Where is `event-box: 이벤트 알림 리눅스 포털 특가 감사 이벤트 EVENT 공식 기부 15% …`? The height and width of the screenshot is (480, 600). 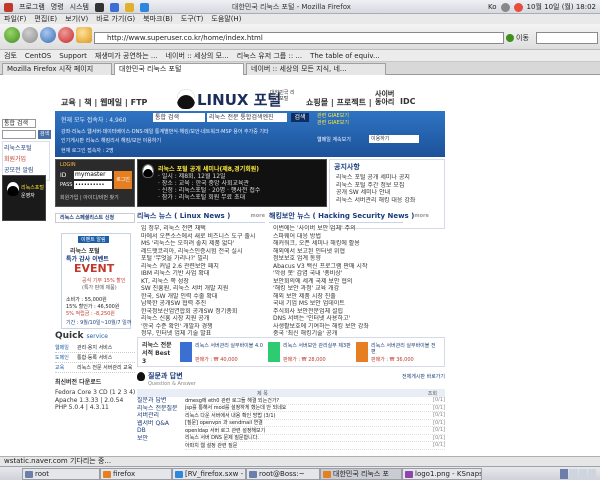 event-box: 이벤트 알림 리눅스 포털 특가 감사 이벤트 EVENT 공식 기부 15% … is located at coordinates (96, 281).